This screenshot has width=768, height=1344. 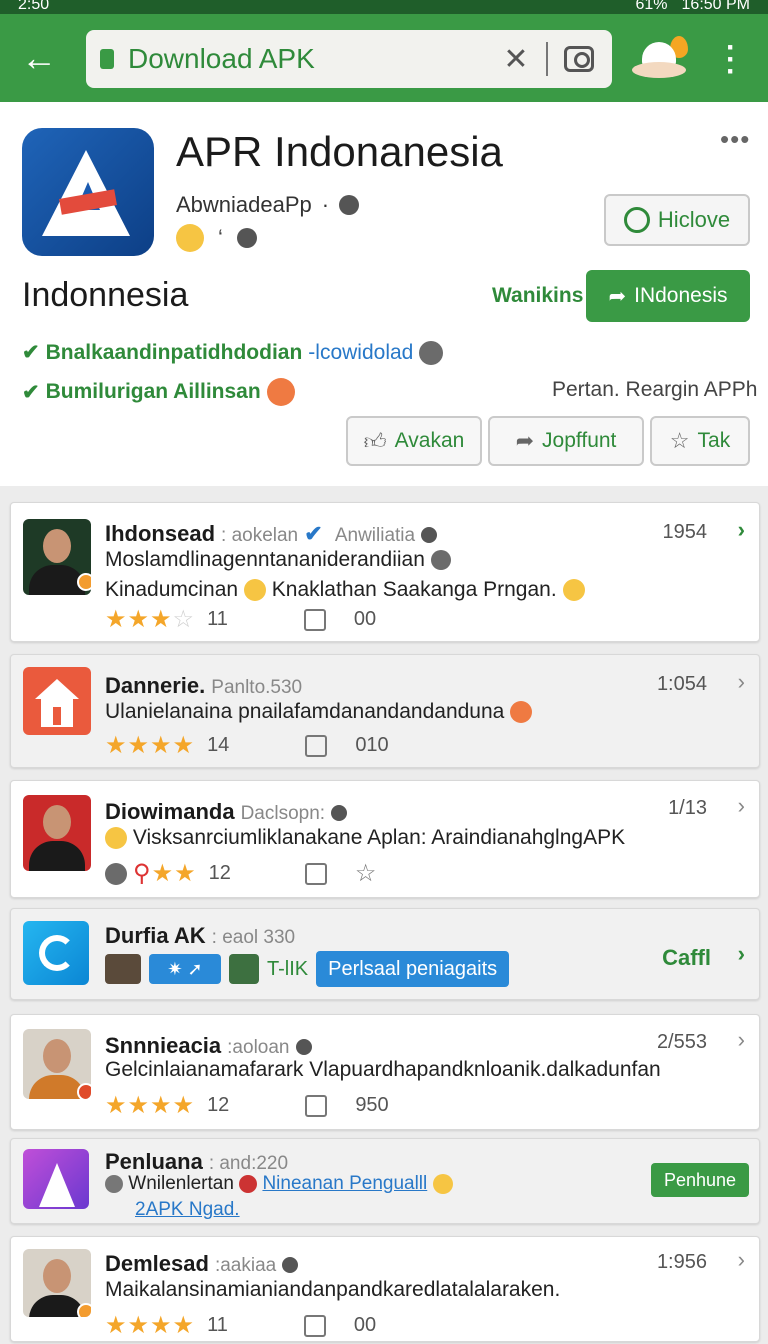 What do you see at coordinates (384, 7) in the screenshot?
I see `status-bar: 2:50 61% 16:50 PM` at bounding box center [384, 7].